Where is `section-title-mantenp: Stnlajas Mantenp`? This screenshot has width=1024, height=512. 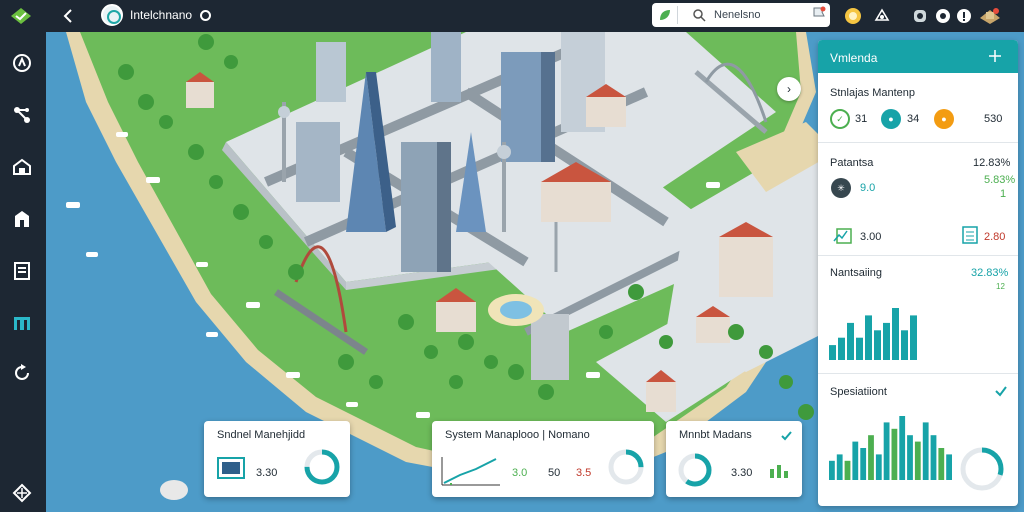 section-title-mantenp: Stnlajas Mantenp is located at coordinates (872, 93).